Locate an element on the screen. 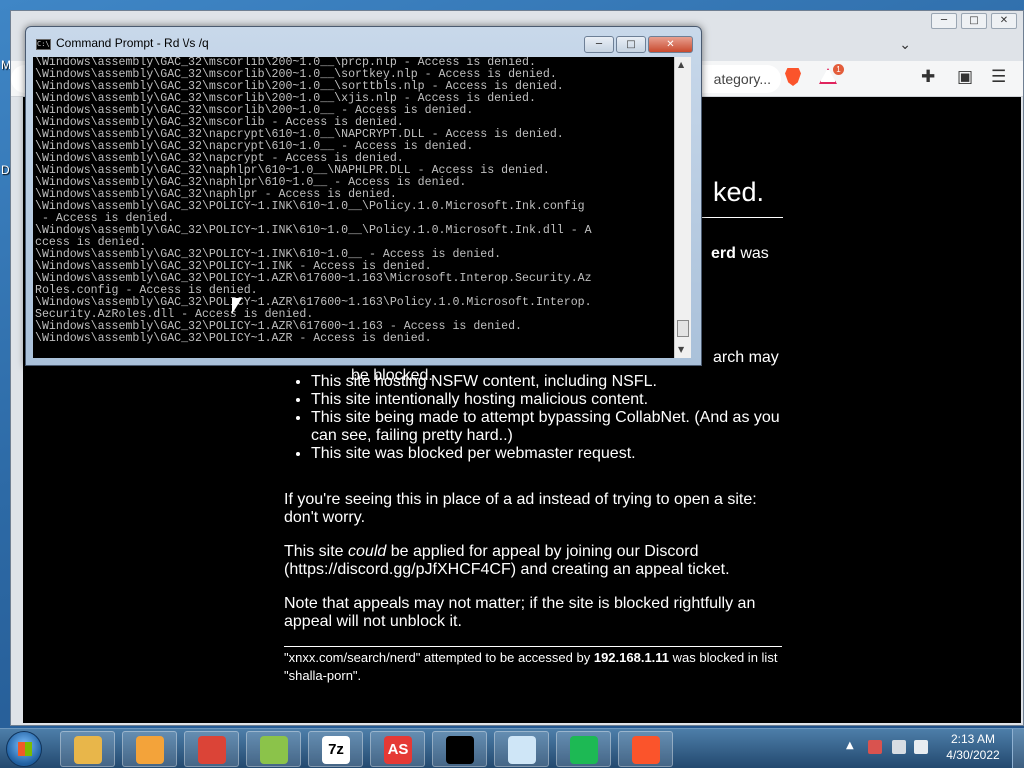 The image size is (1024, 768). browser-window-controls: ─ □ ✕ is located at coordinates (974, 21).